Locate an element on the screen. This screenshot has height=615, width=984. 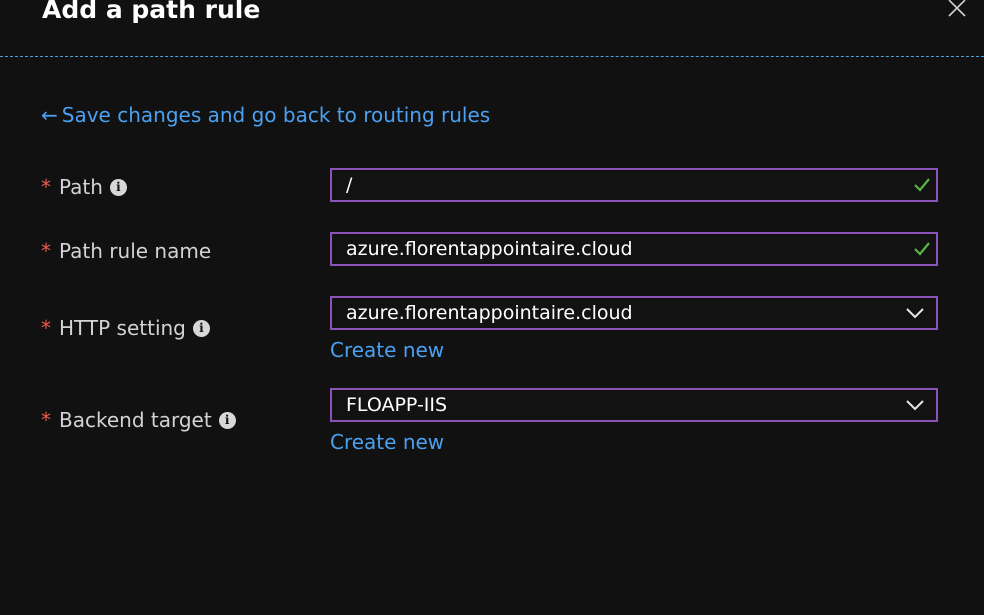
http-setting-label: * HTTP setting i is located at coordinates (125, 328).